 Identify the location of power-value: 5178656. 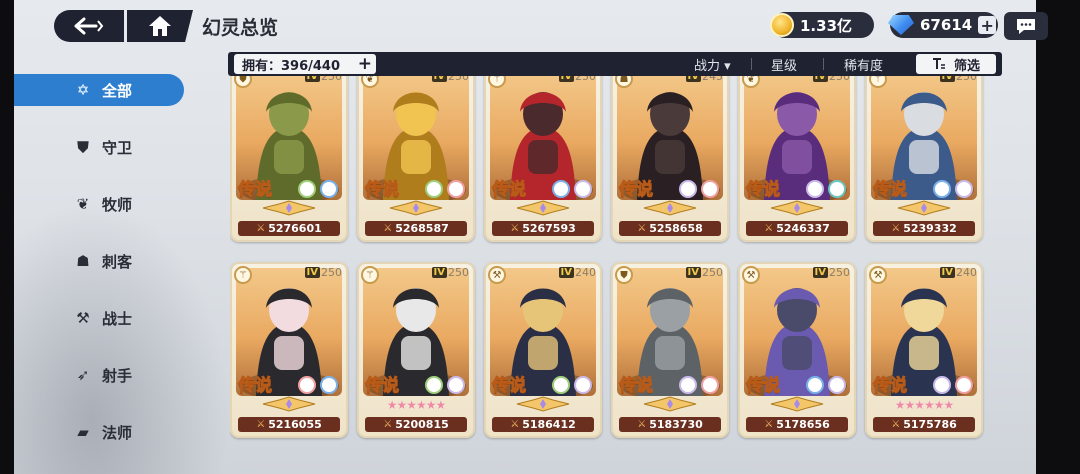
(803, 424).